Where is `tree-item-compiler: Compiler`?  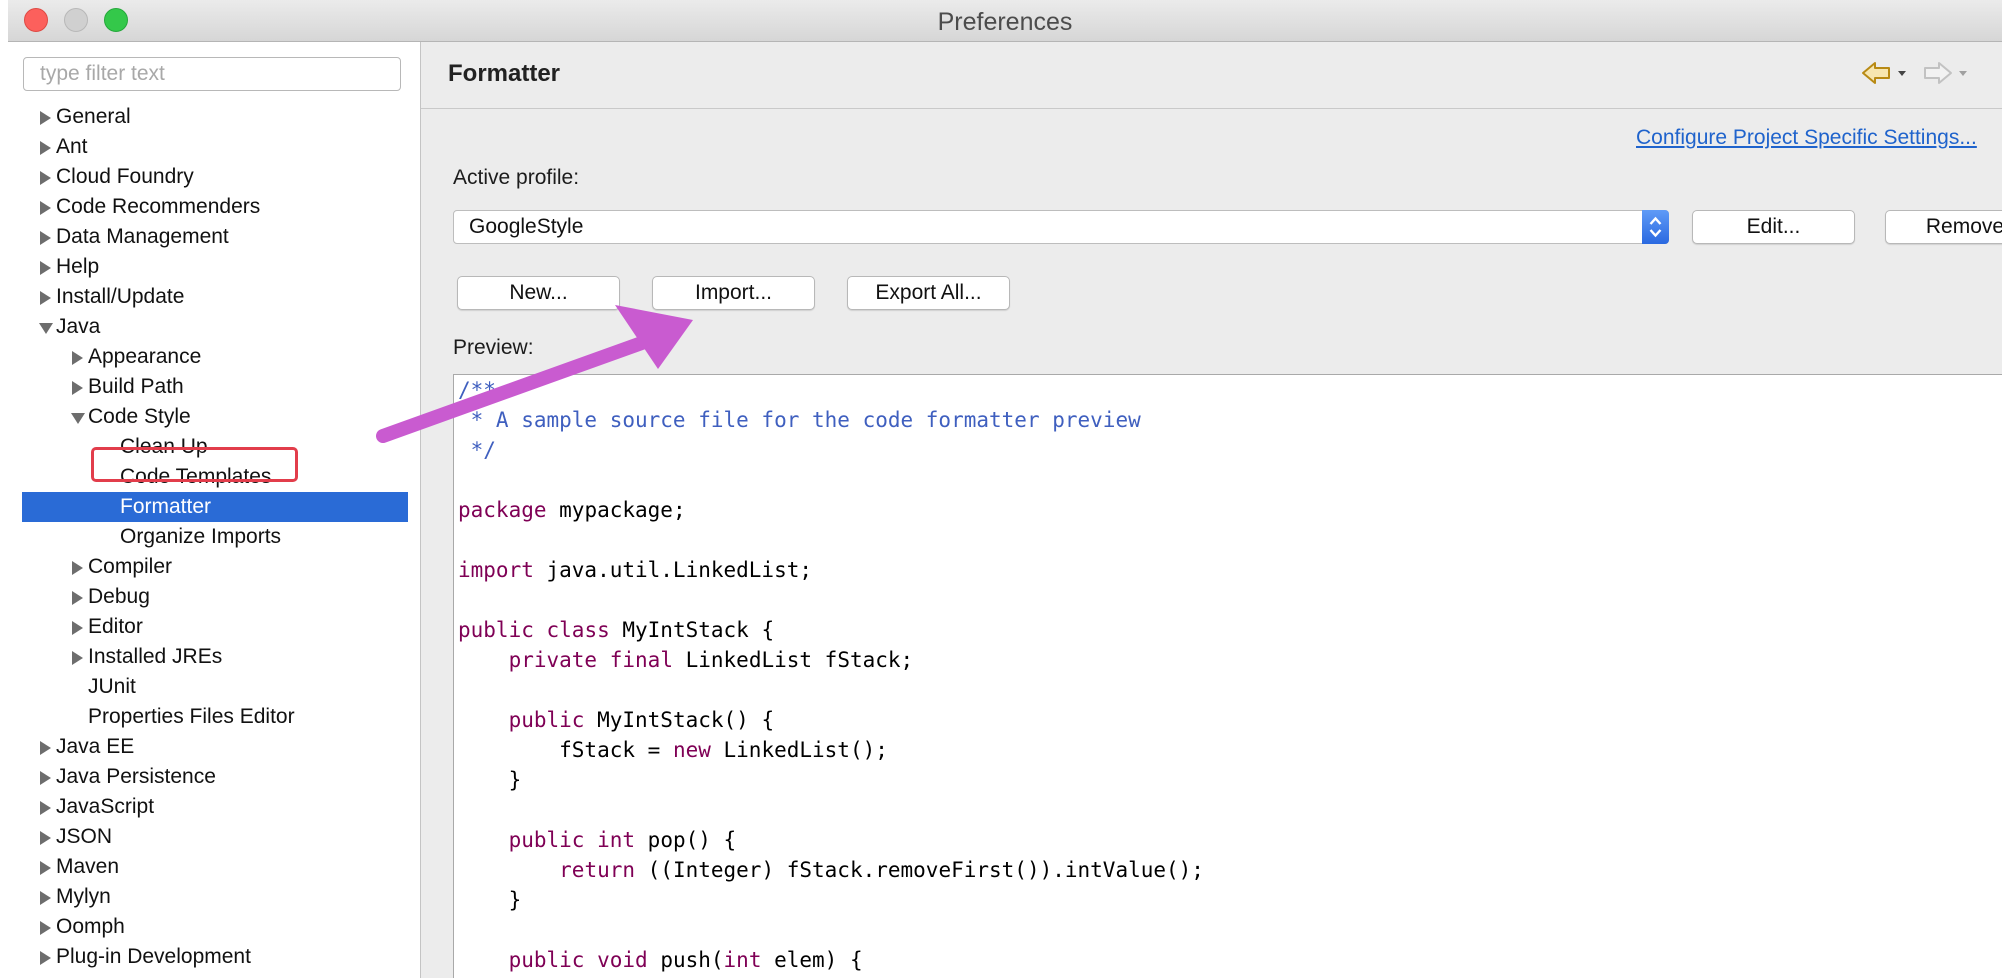 tree-item-compiler: Compiler is located at coordinates (214, 567).